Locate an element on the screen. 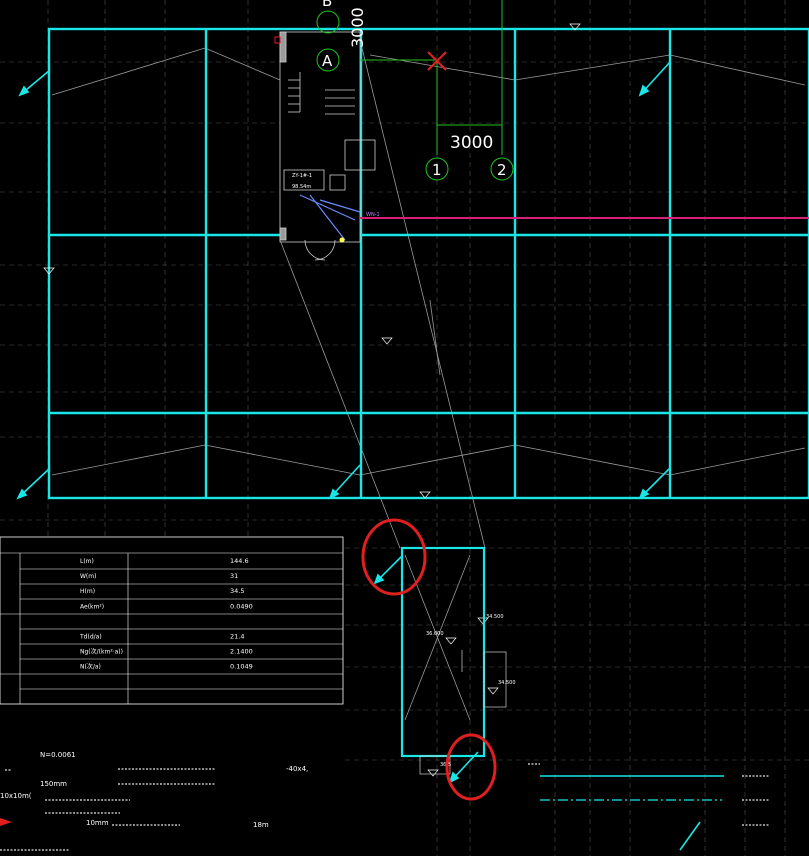  table-row-value: 2.1400 is located at coordinates (241, 652).